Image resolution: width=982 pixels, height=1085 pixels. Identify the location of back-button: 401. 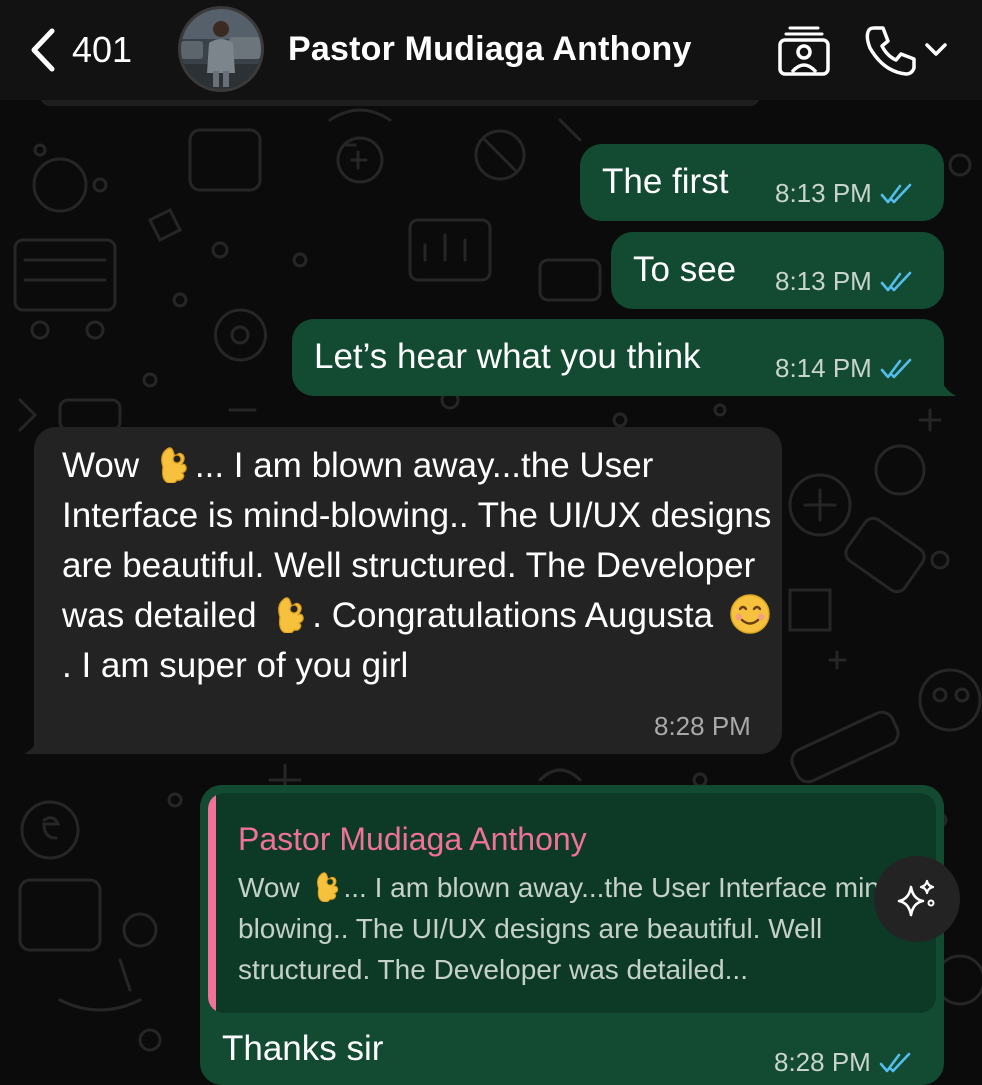
(80, 50).